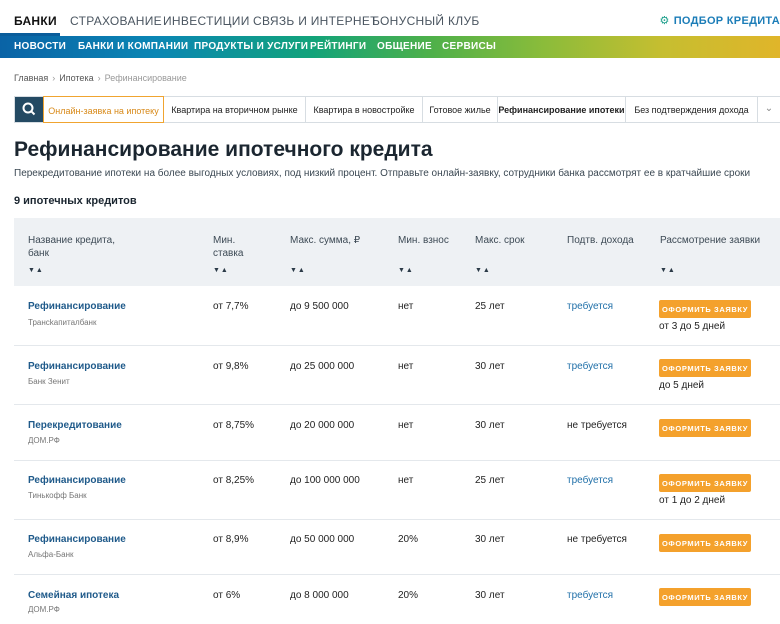 This screenshot has width=780, height=624. What do you see at coordinates (322, 366) in the screenshot?
I see `max-sum: до 25 000 000` at bounding box center [322, 366].